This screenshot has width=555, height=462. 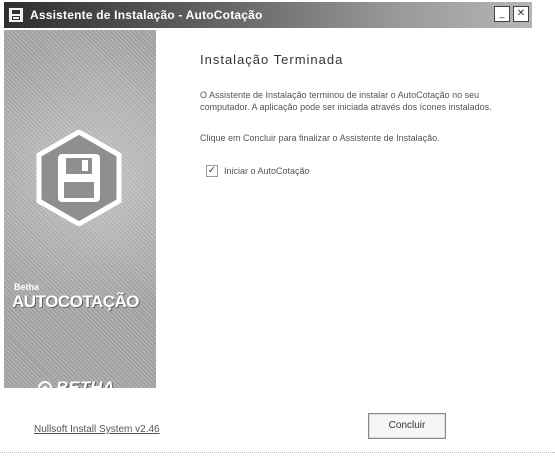 I want to click on launch-app-option: ✓ Iniciar o AutoCotação, so click(x=373, y=171).